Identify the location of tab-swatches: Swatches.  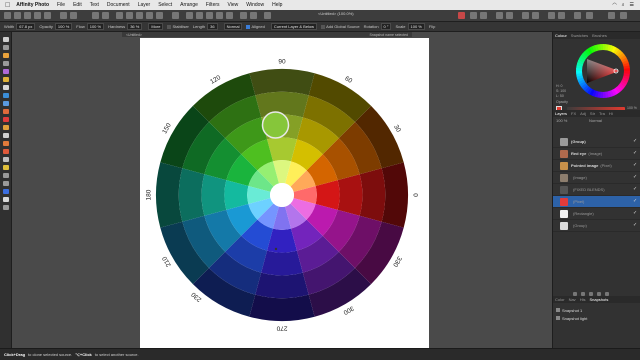
(579, 35).